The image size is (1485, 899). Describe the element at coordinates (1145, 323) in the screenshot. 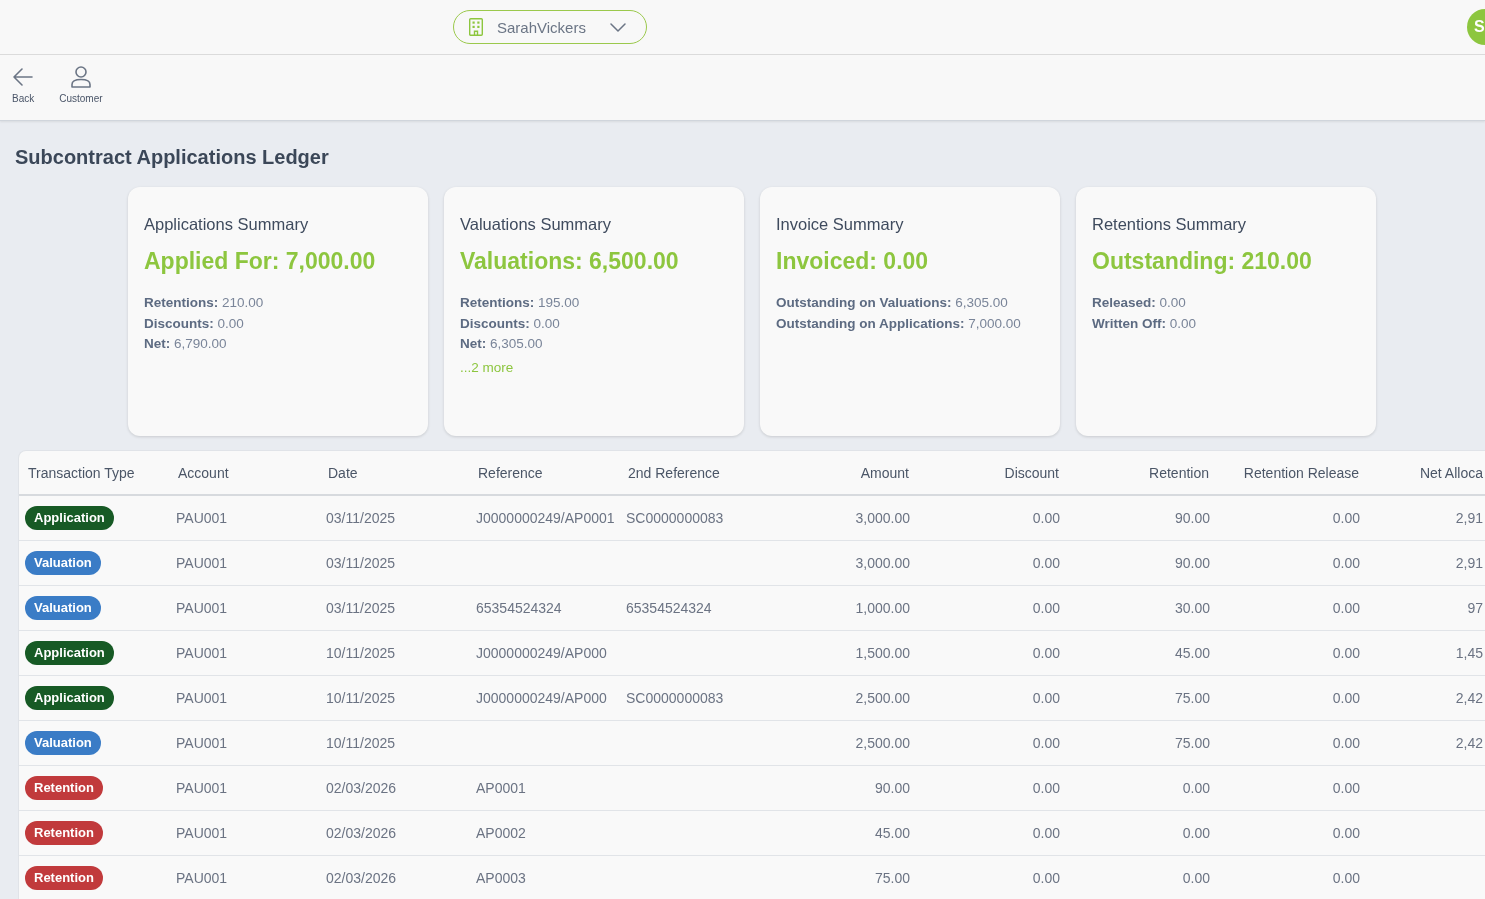

I see `summary-detail: Written Off: 0.00` at that location.